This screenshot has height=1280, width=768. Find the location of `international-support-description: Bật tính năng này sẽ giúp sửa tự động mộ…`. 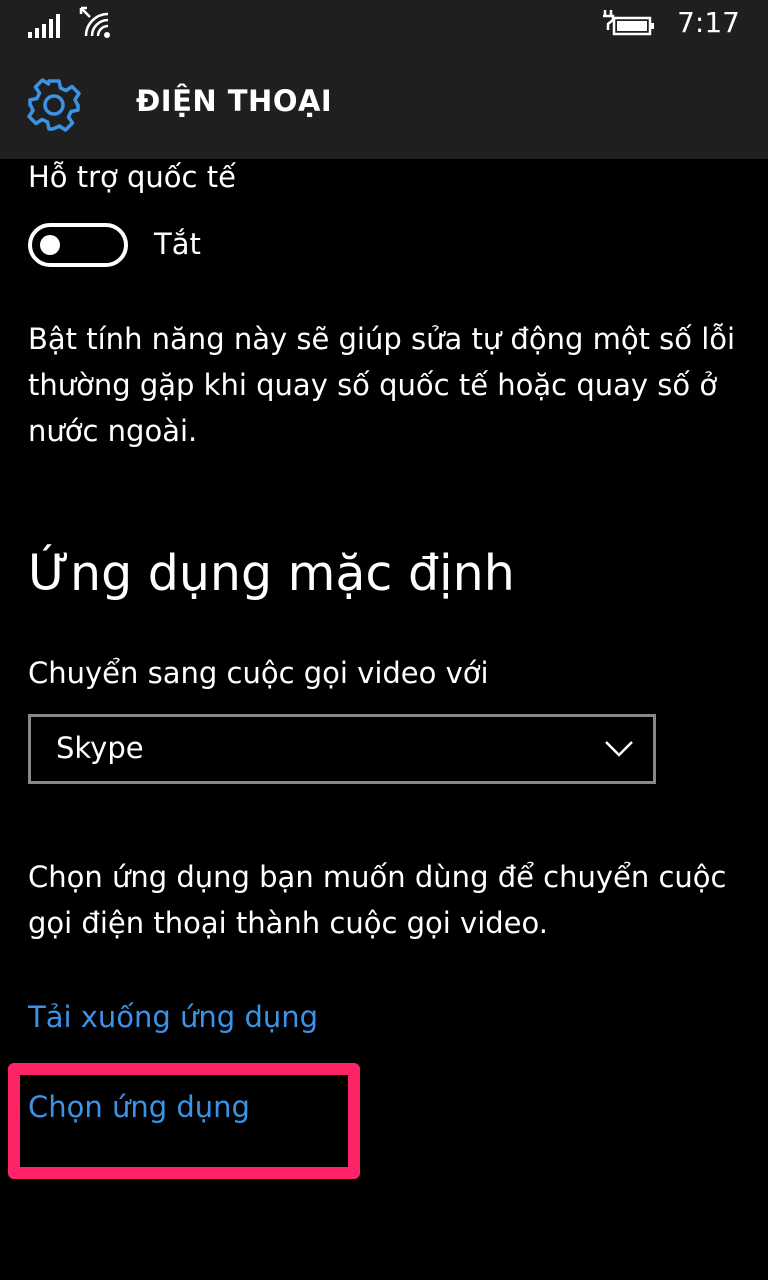

international-support-description: Bật tính năng này sẽ giúp sửa tự động mộ… is located at coordinates (382, 385).